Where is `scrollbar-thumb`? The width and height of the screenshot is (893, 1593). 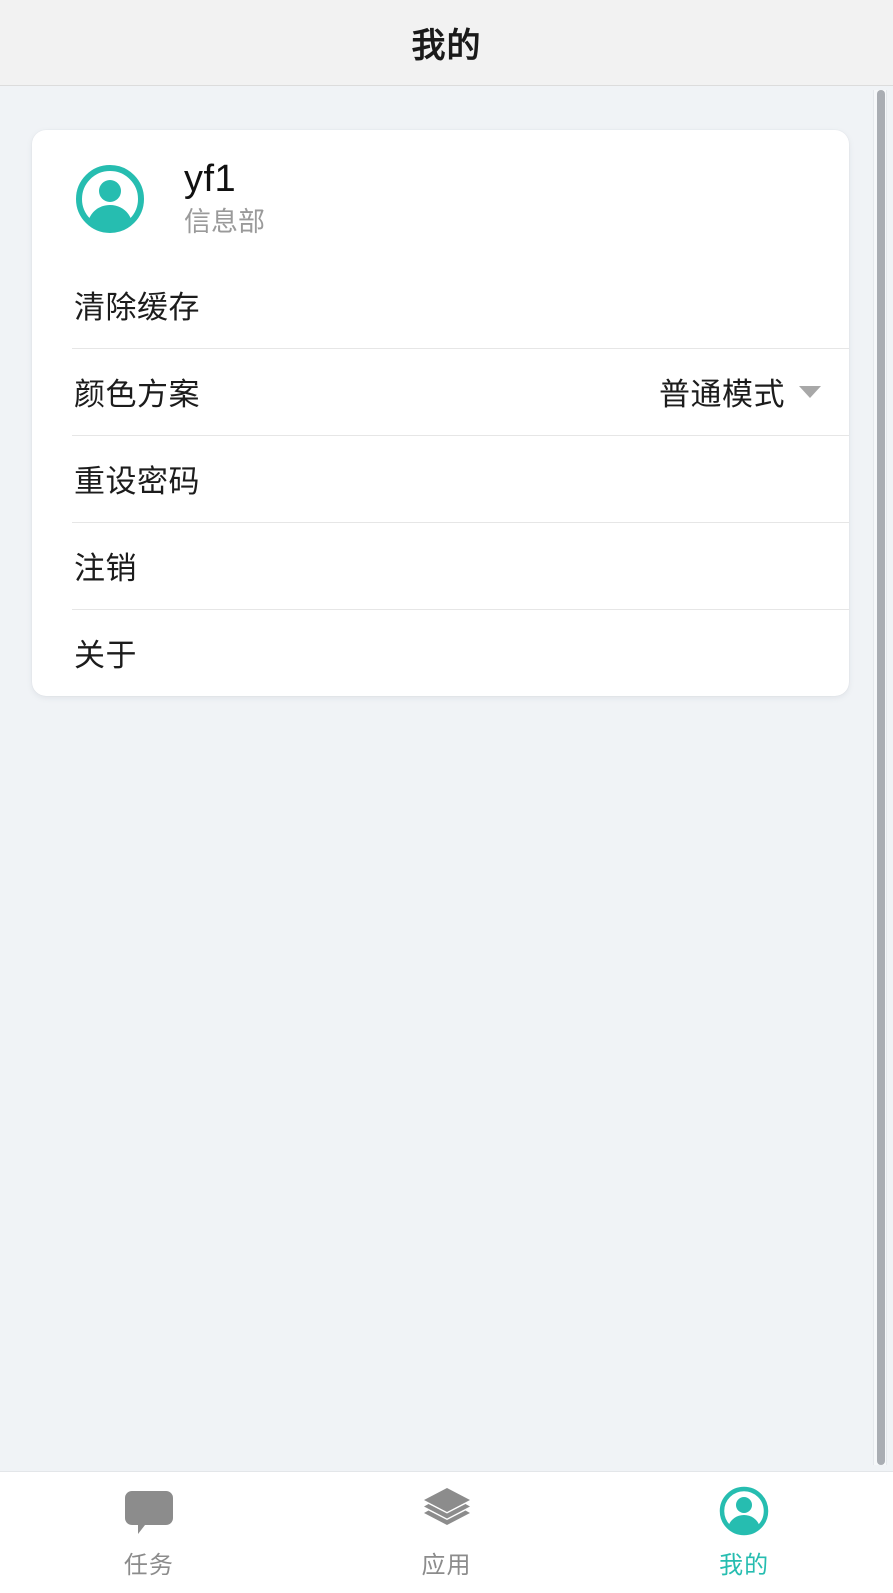
scrollbar-thumb is located at coordinates (881, 777).